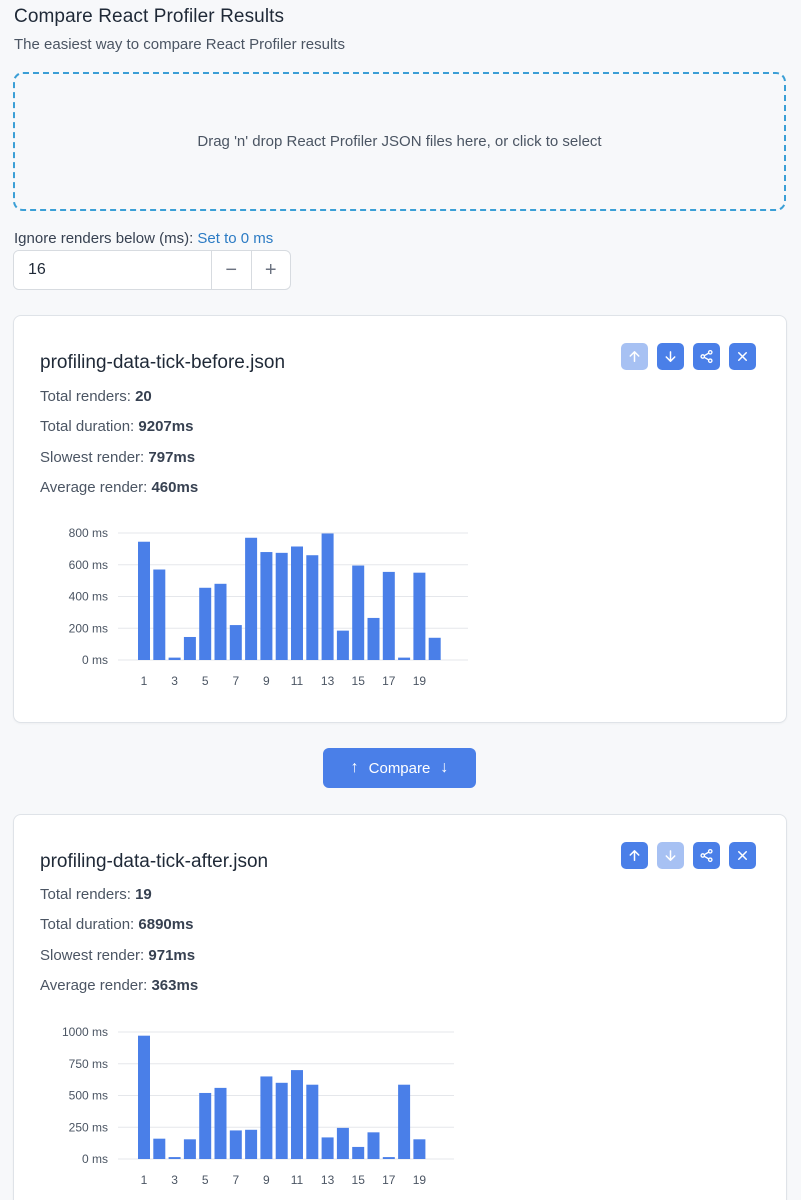 This screenshot has height=1200, width=801. Describe the element at coordinates (172, 457) in the screenshot. I see `stat-value: 797ms` at that location.